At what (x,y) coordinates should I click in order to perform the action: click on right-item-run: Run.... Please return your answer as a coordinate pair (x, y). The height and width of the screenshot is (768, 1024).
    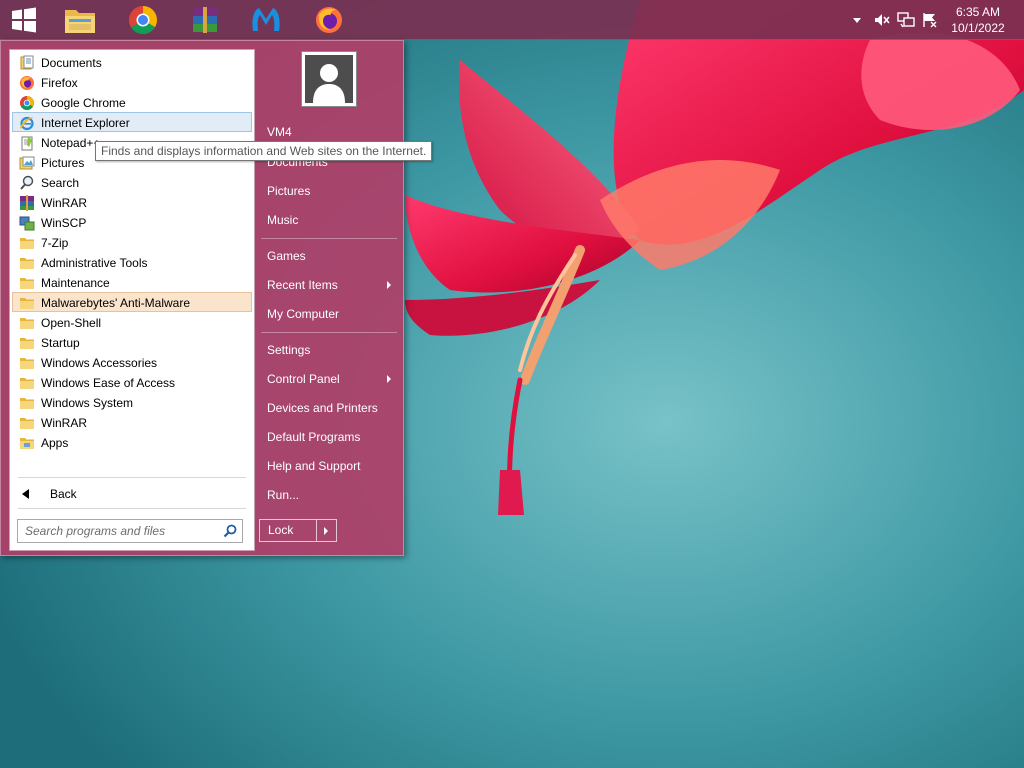
    Looking at the image, I should click on (328, 495).